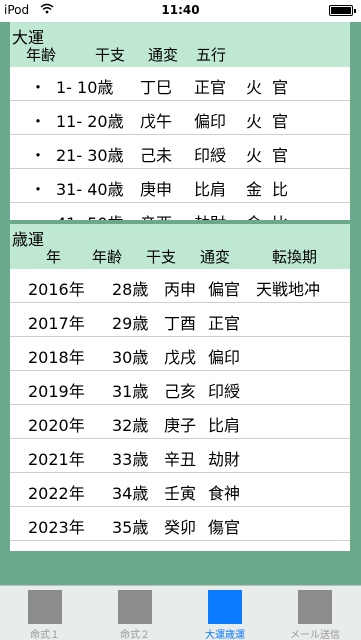  What do you see at coordinates (210, 87) in the screenshot?
I see `daiun-tsuhen: 正官` at bounding box center [210, 87].